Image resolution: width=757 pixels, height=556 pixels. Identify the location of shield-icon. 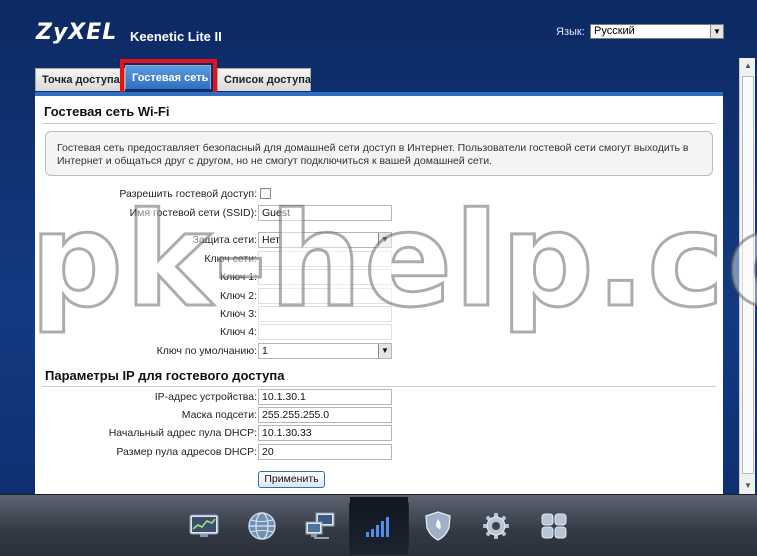
(438, 526).